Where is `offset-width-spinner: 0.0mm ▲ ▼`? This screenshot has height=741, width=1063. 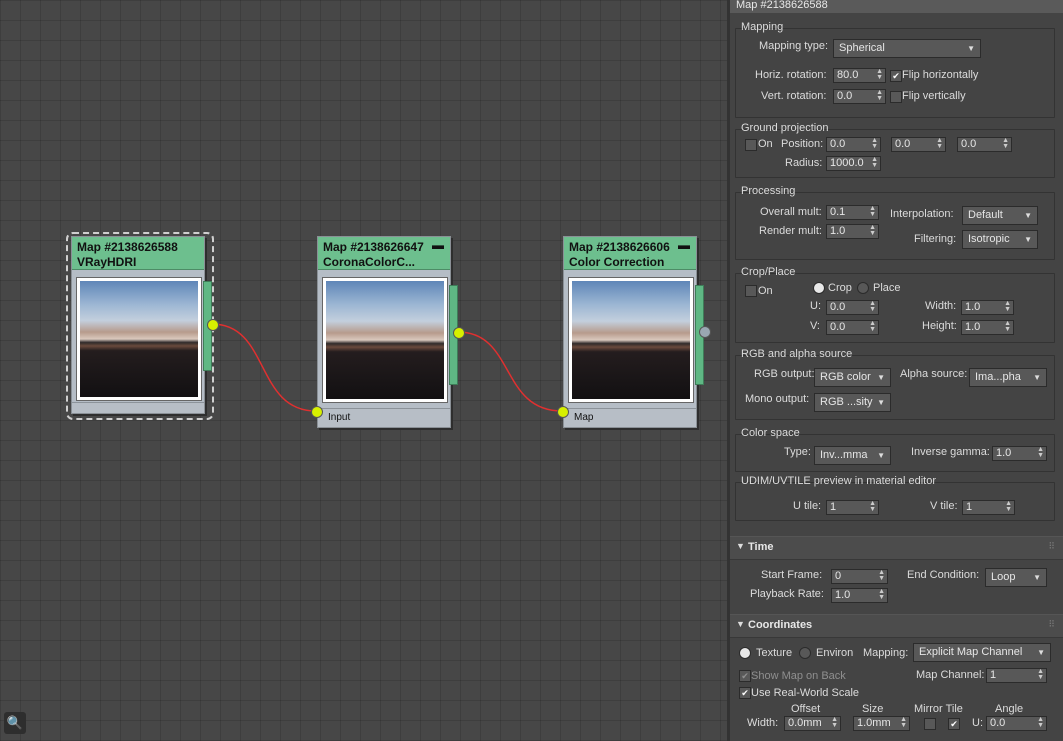 offset-width-spinner: 0.0mm ▲ ▼ is located at coordinates (812, 723).